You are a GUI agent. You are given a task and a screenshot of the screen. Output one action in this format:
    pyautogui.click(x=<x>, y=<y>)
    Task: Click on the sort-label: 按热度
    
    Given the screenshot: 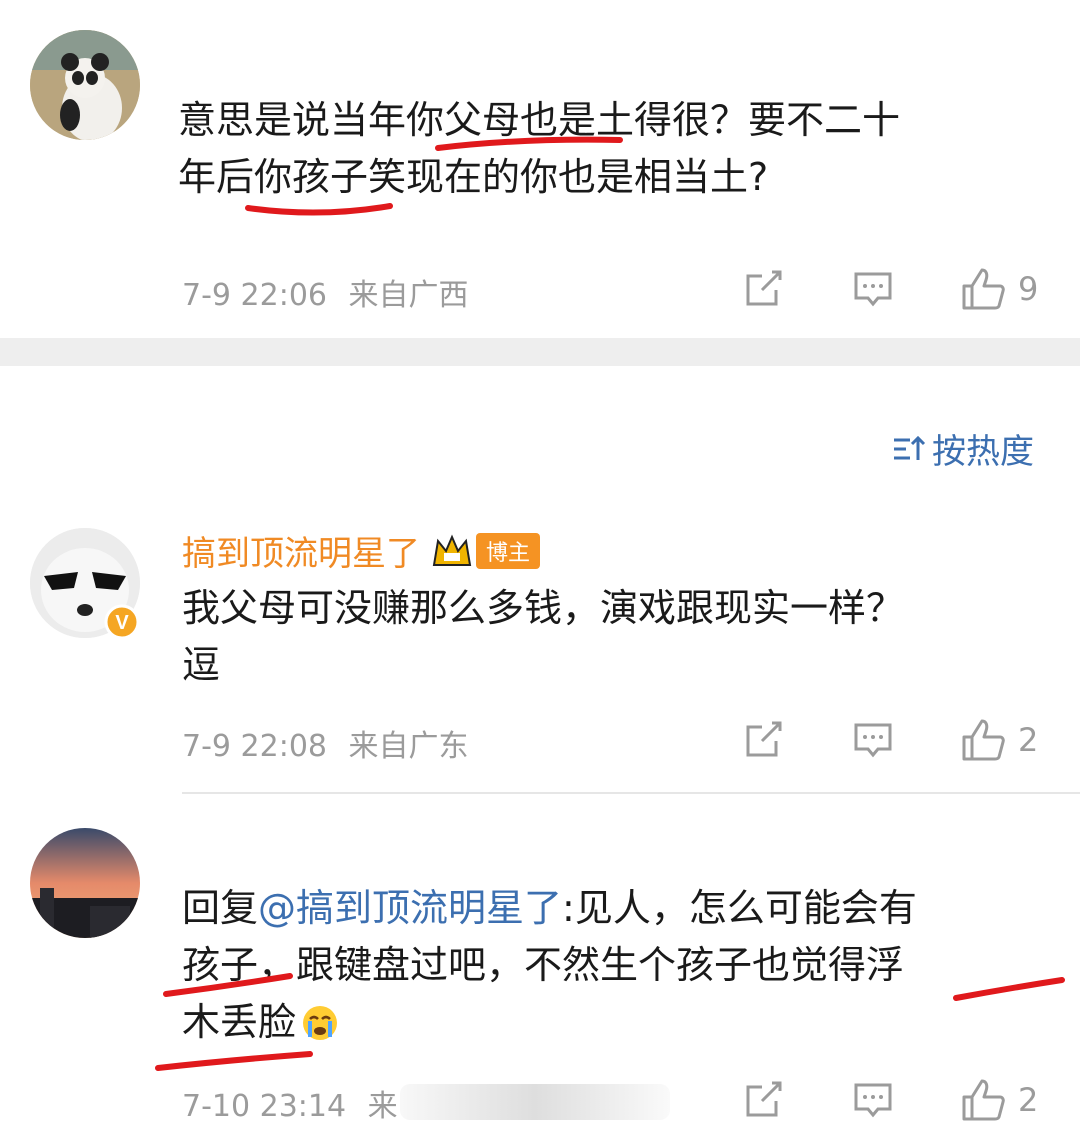 What is the action you would take?
    pyautogui.click(x=983, y=452)
    